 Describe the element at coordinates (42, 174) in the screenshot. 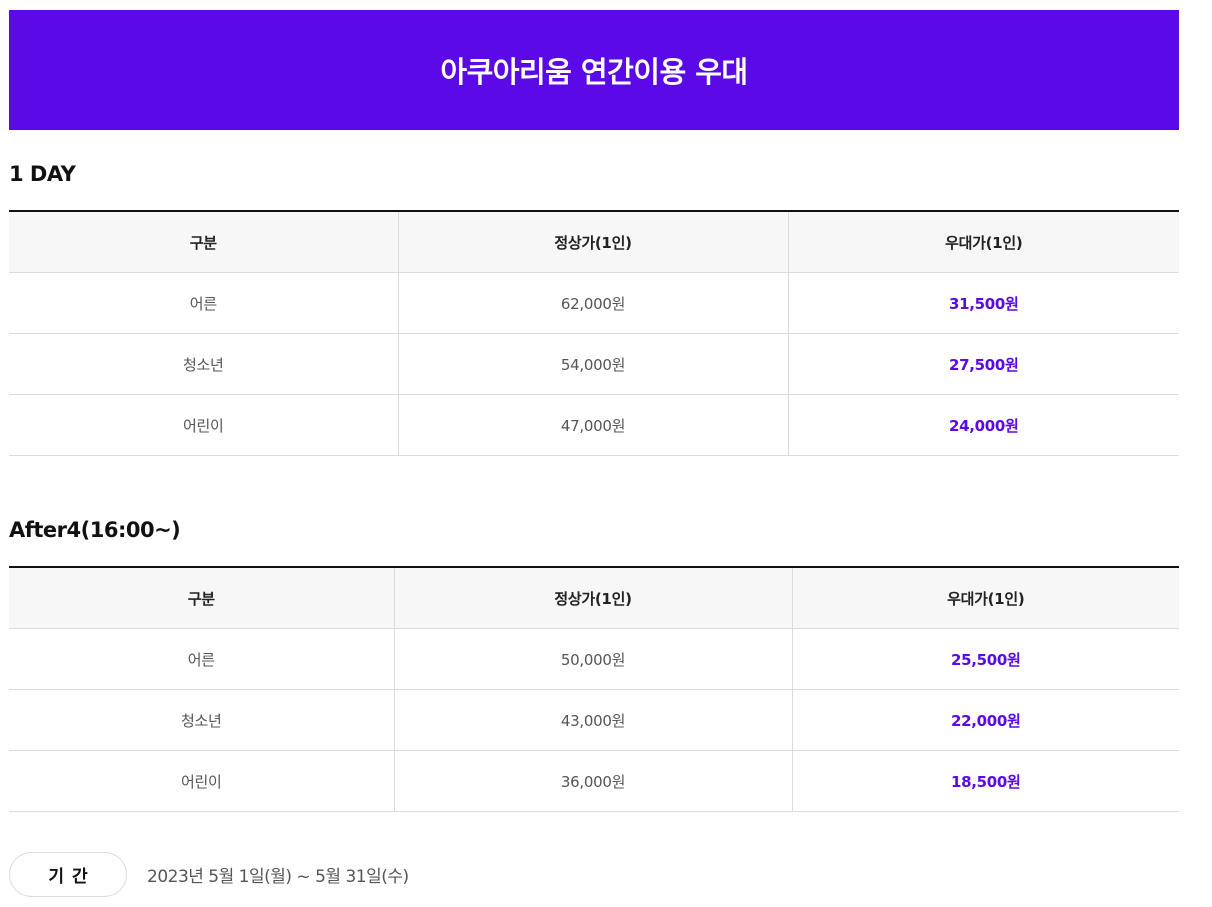

I see `section-title-1day: 1 DAY` at that location.